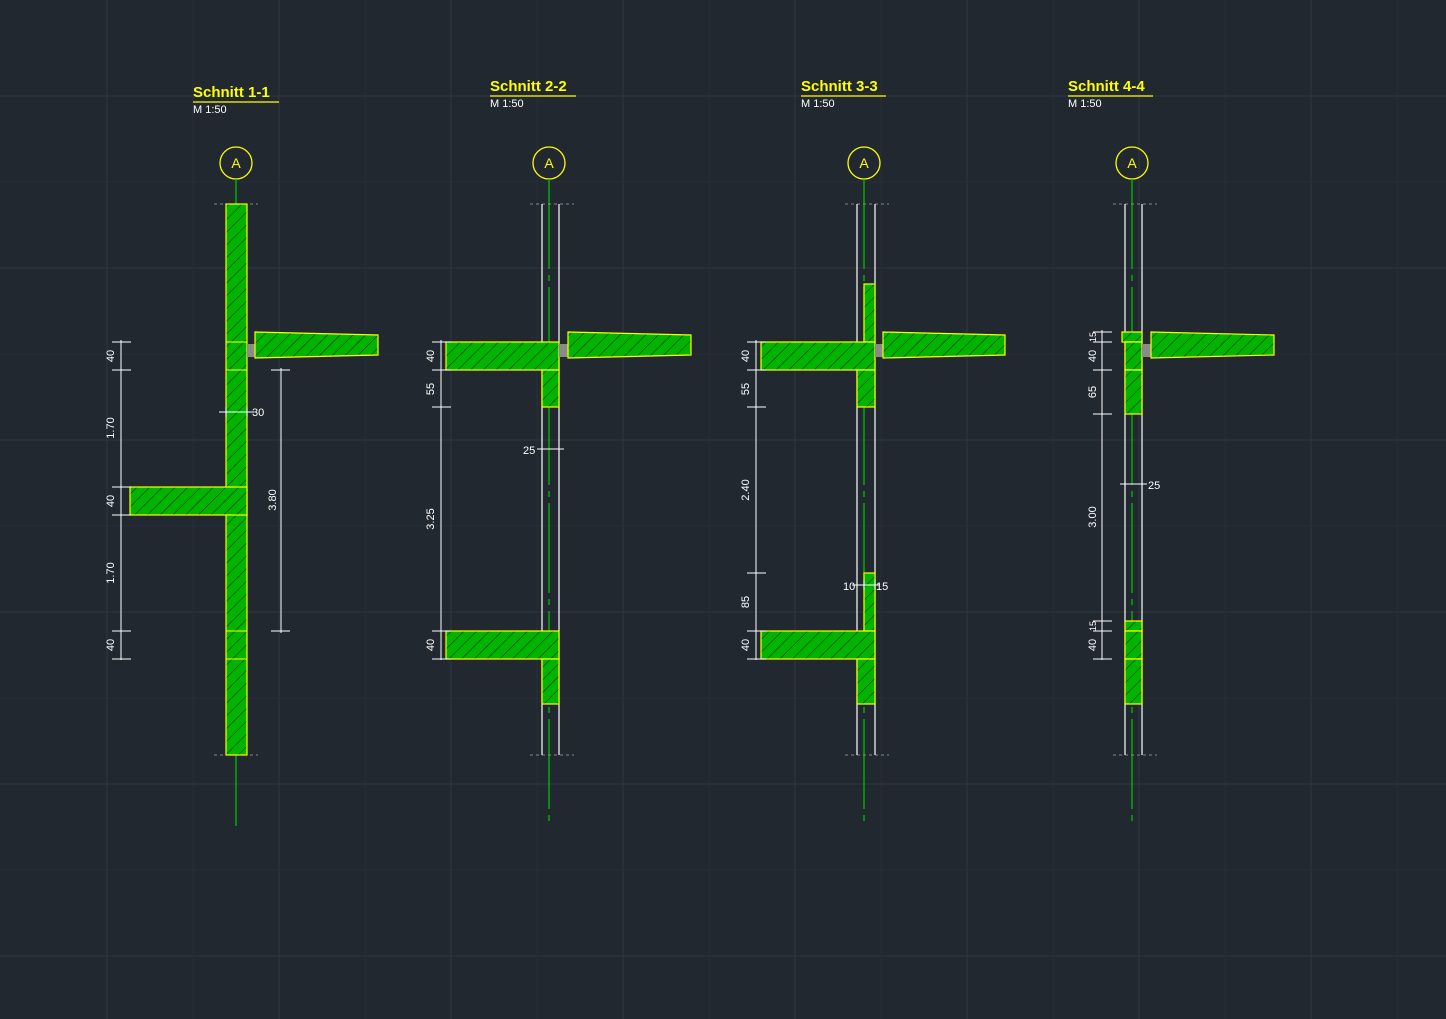  Describe the element at coordinates (528, 86) in the screenshot. I see `section-title: Schnitt 2-2` at that location.